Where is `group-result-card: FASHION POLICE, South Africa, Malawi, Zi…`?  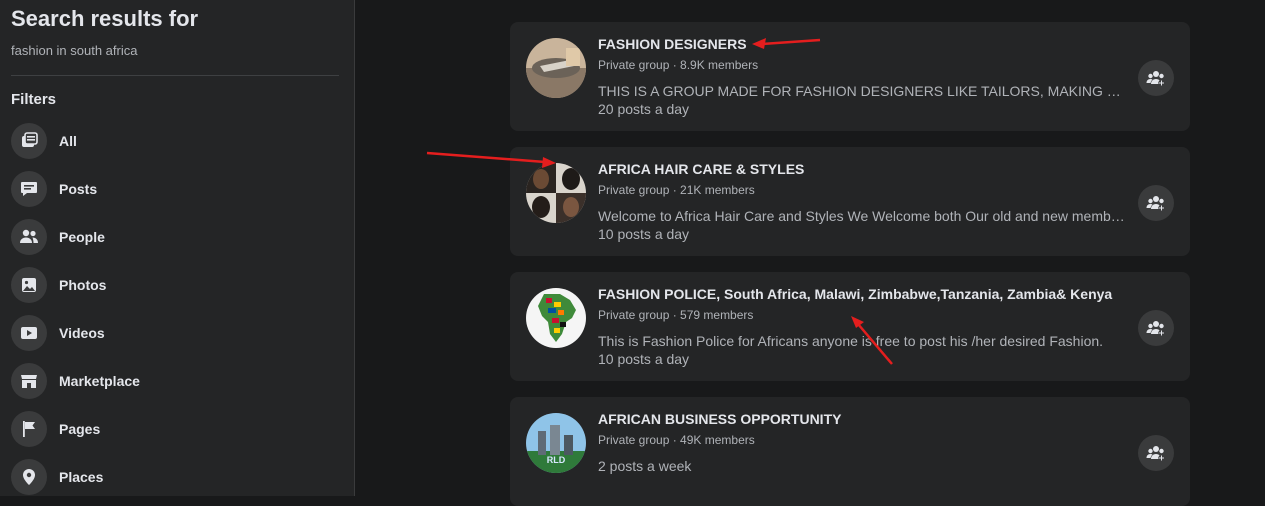
group-result-card: FASHION POLICE, South Africa, Malawi, Zi… is located at coordinates (850, 326).